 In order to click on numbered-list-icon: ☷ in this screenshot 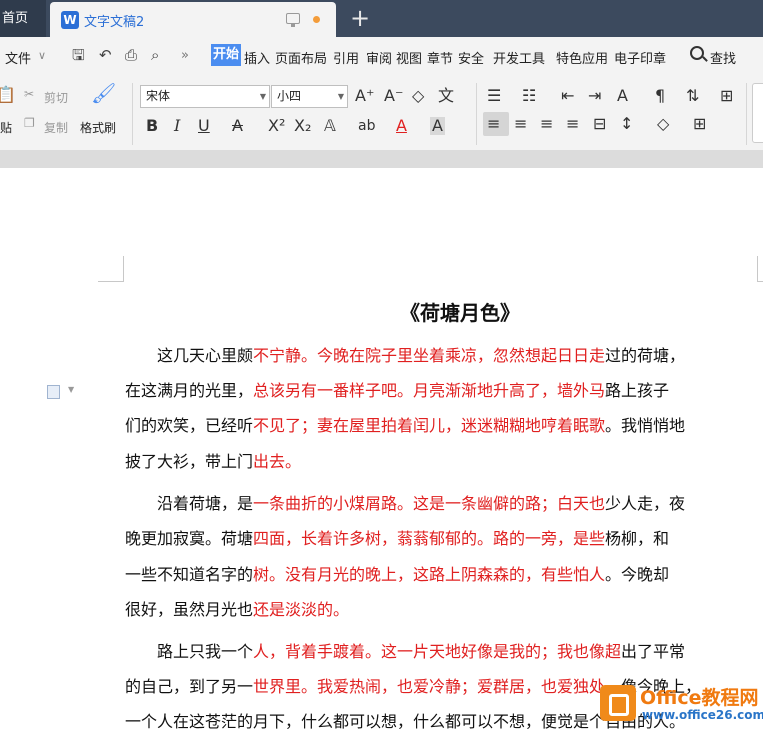, I will do `click(529, 96)`.